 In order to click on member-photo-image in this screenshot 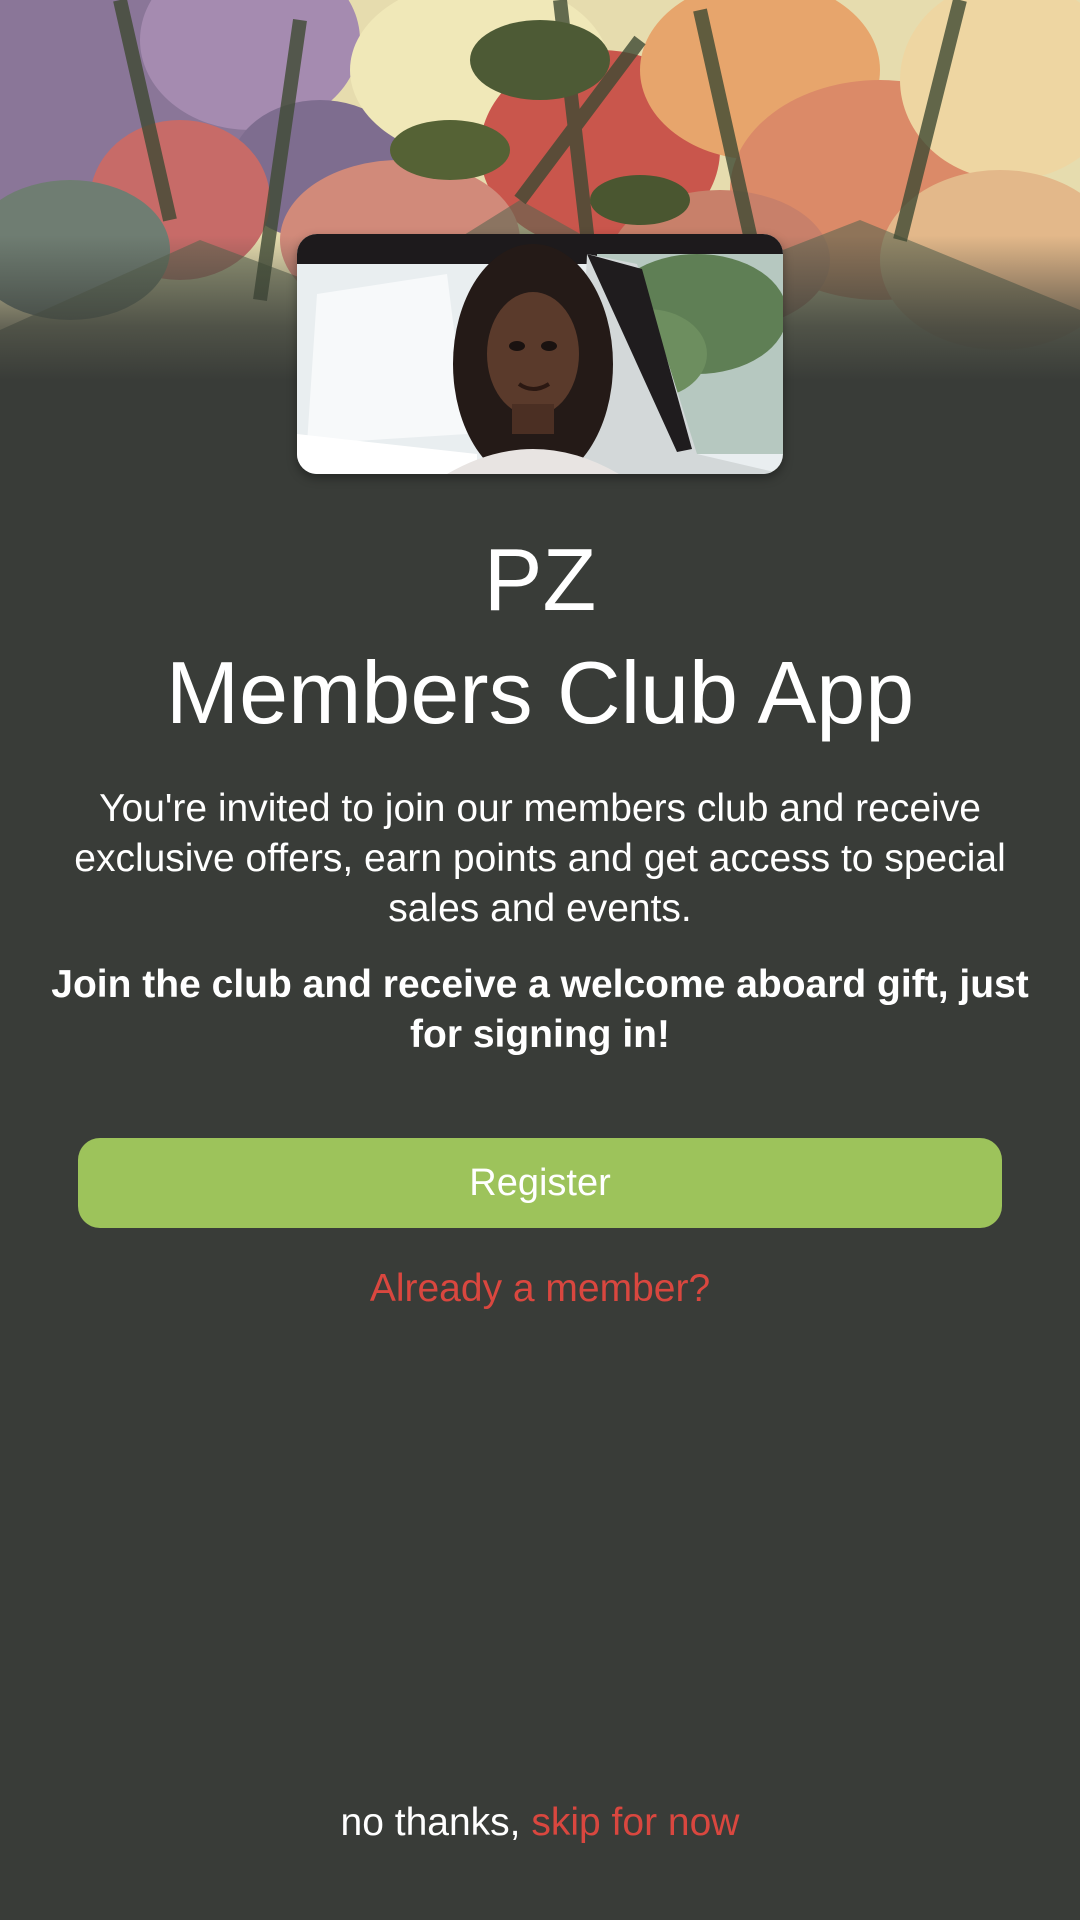, I will do `click(540, 354)`.